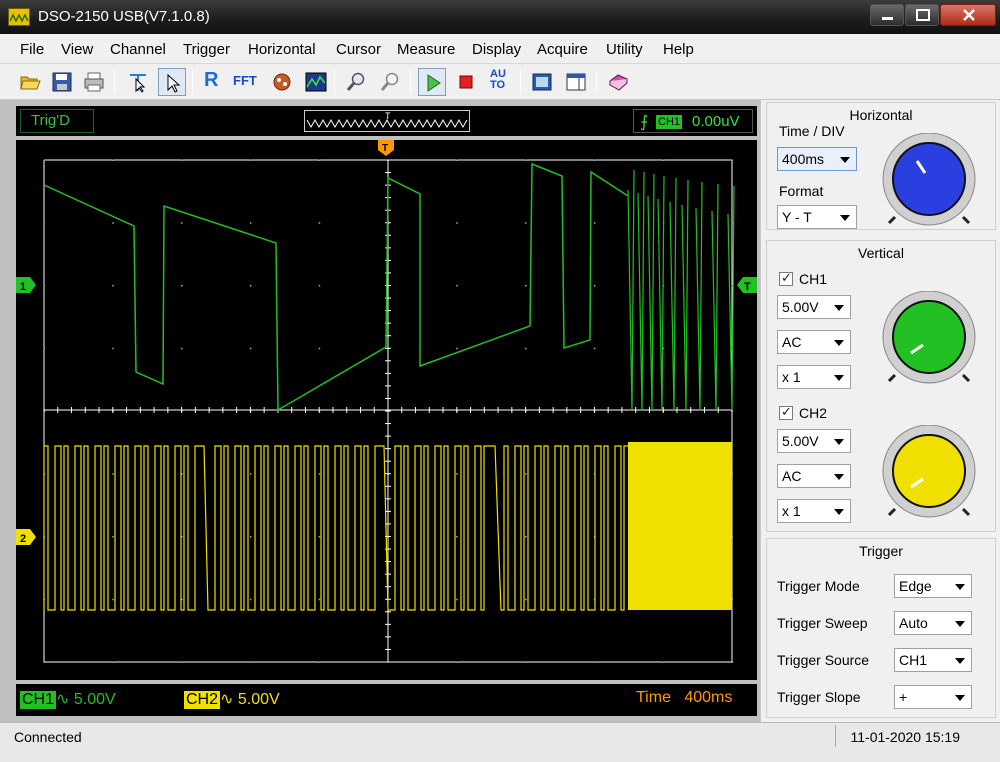 This screenshot has height=762, width=1000. I want to click on print-icon, so click(94, 82).